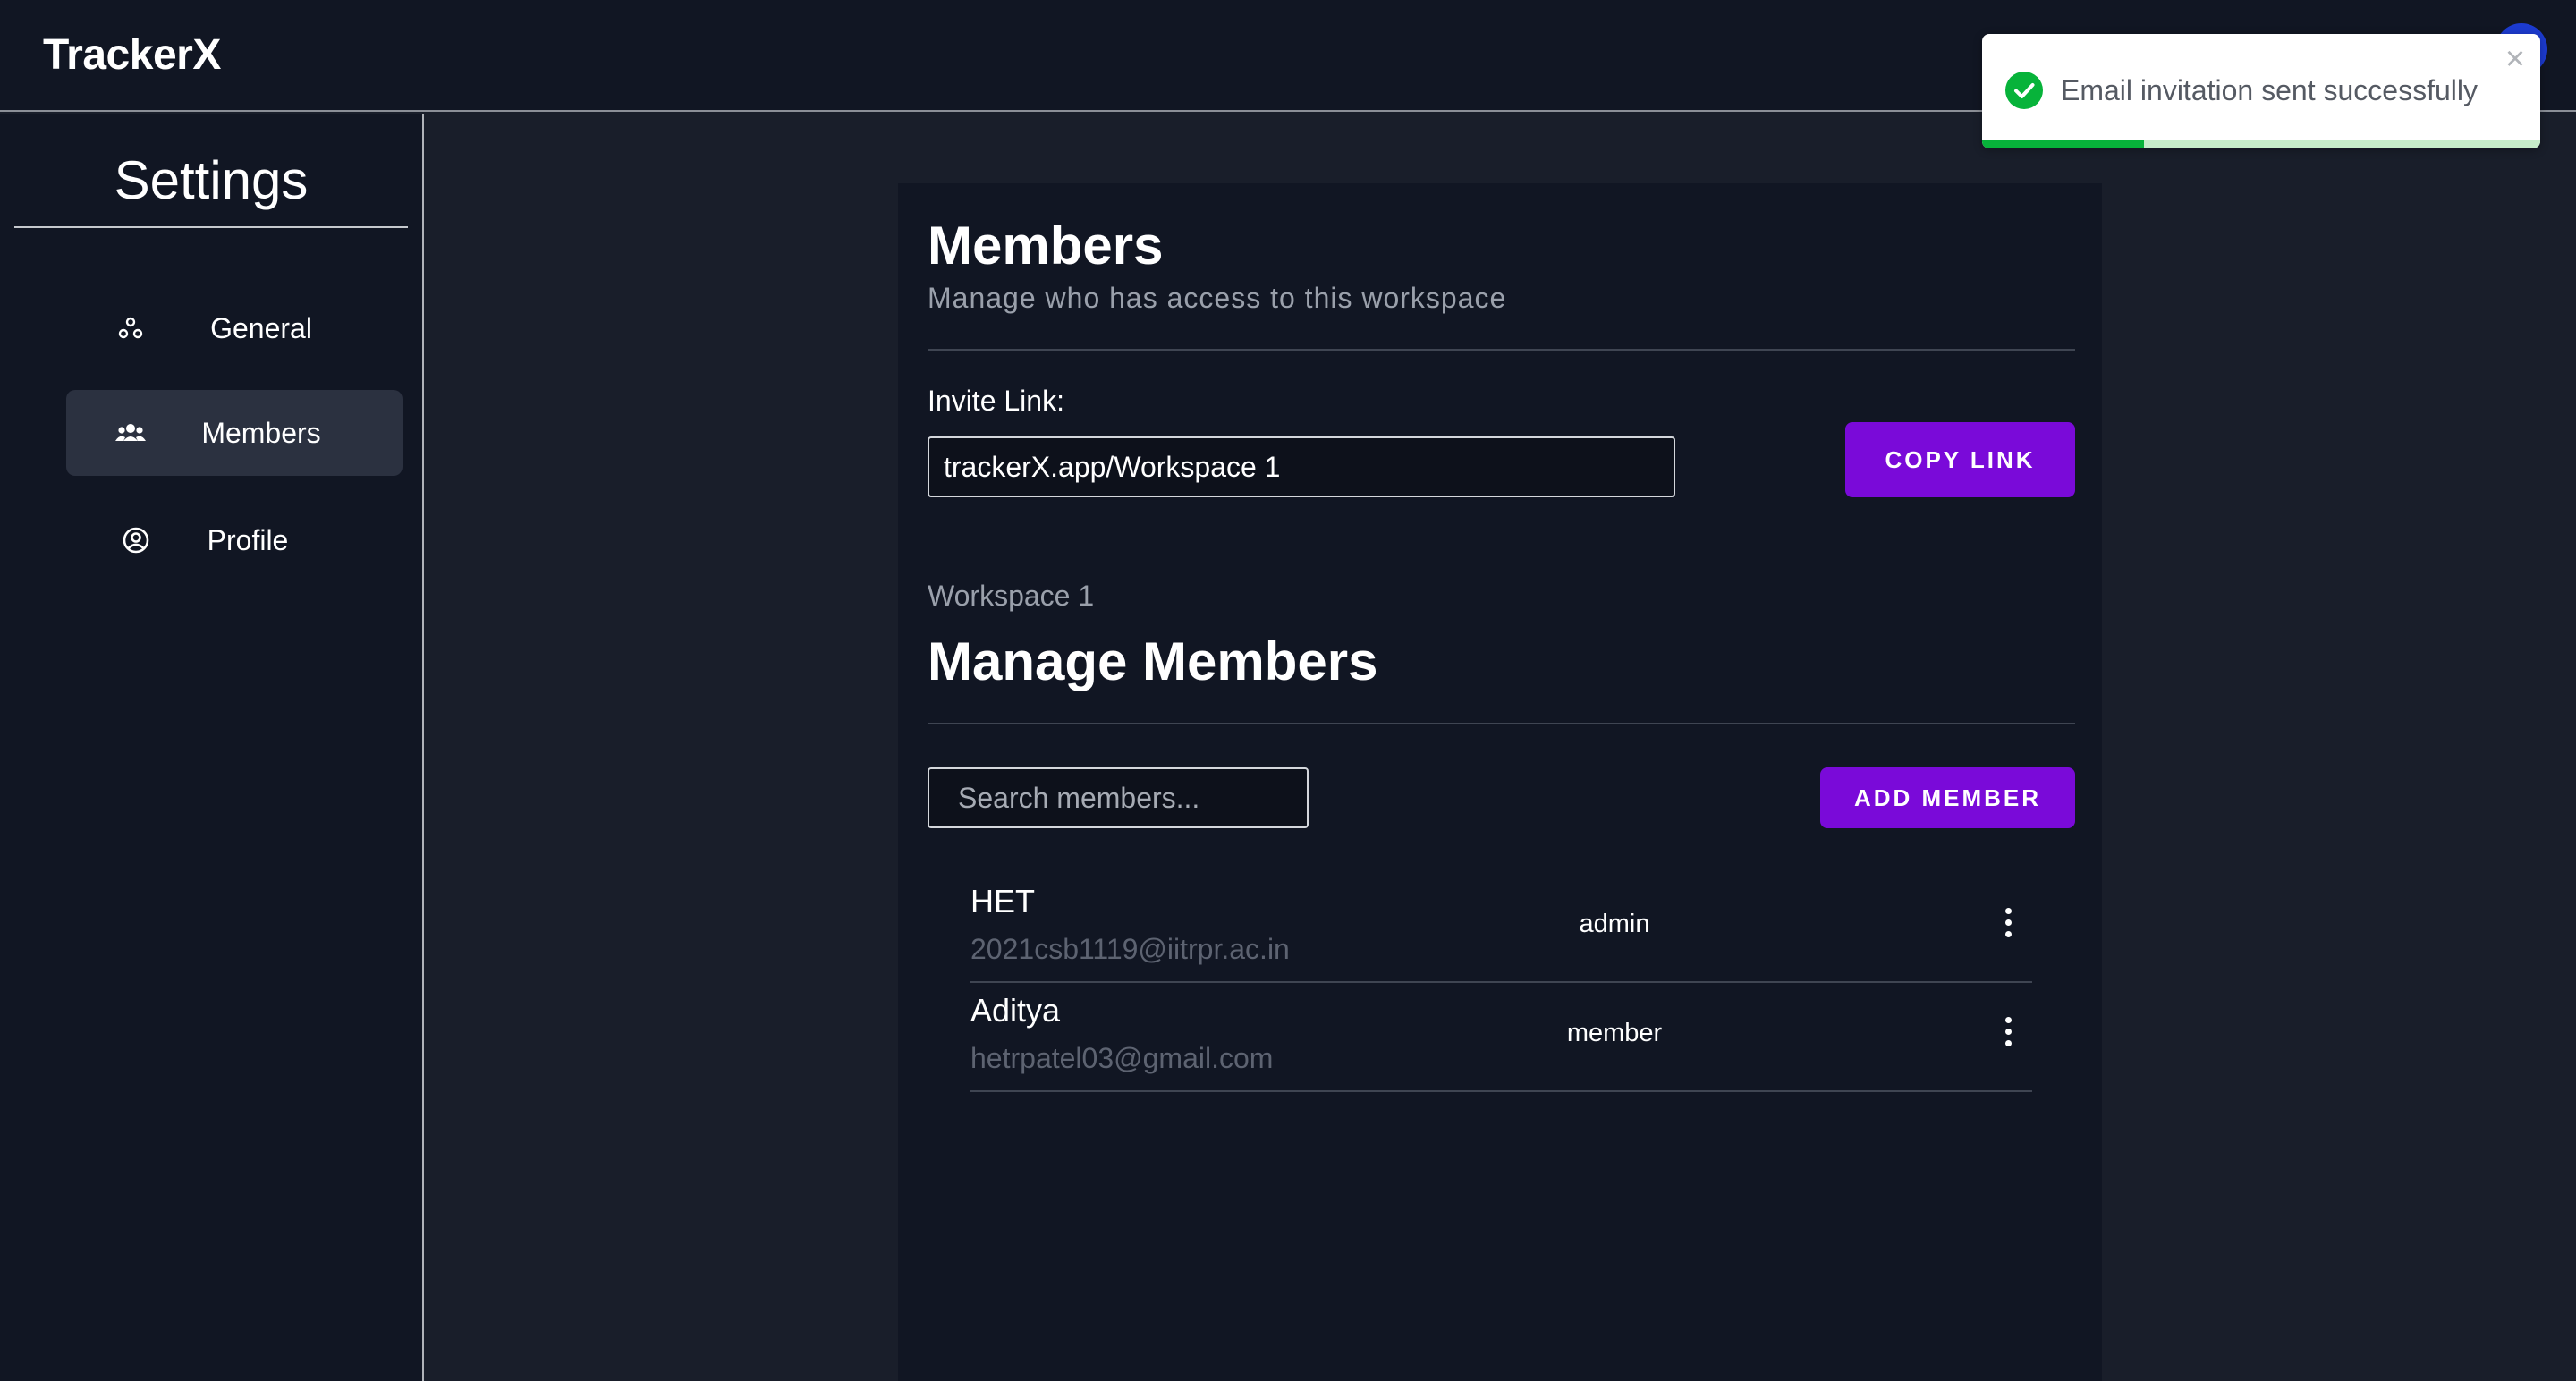 Image resolution: width=2576 pixels, height=1381 pixels. I want to click on check-circle-icon, so click(2024, 90).